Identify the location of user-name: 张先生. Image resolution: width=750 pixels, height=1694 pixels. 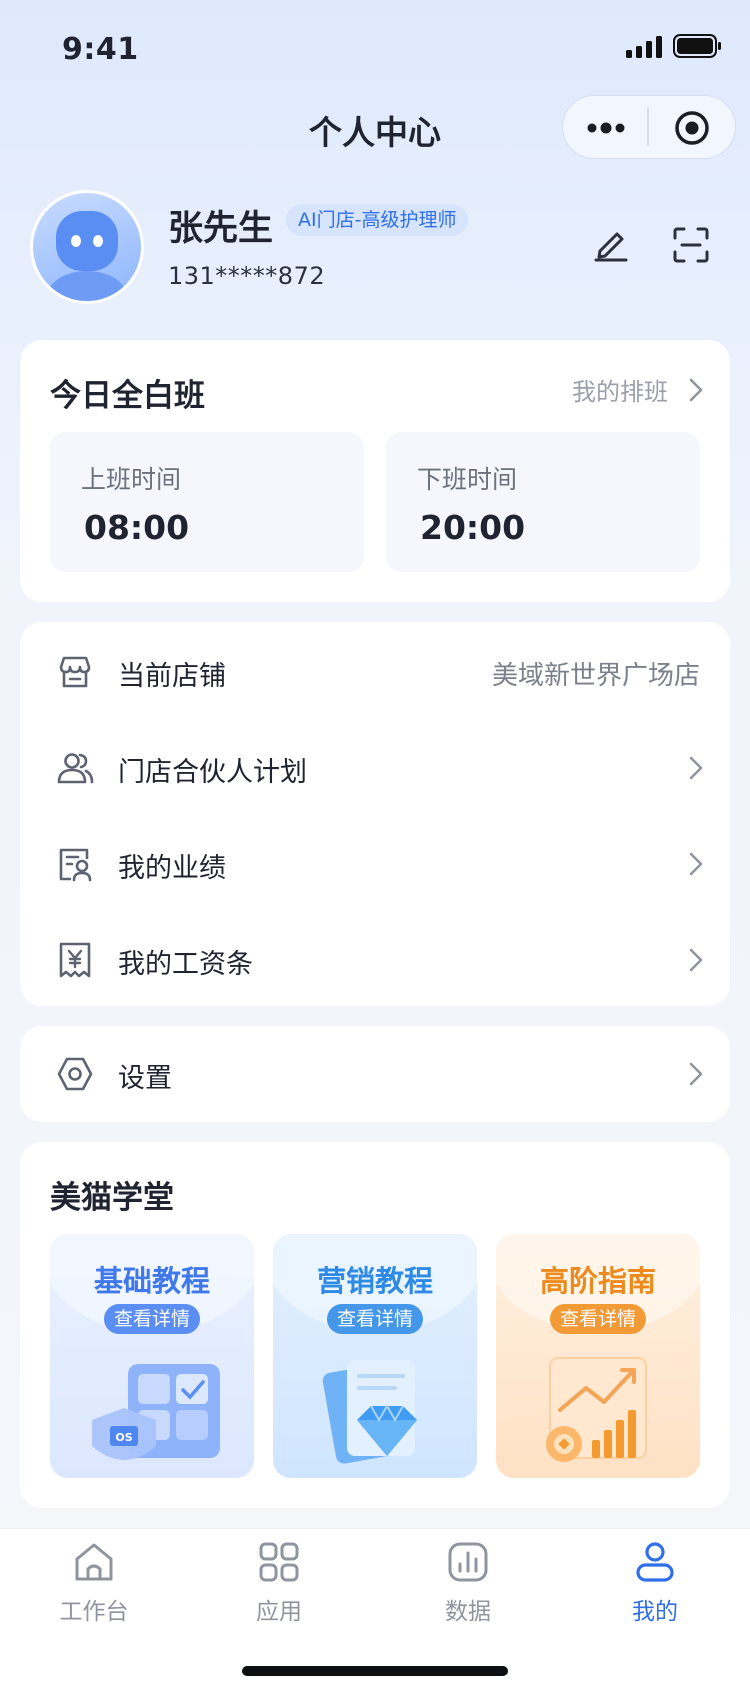
(221, 229).